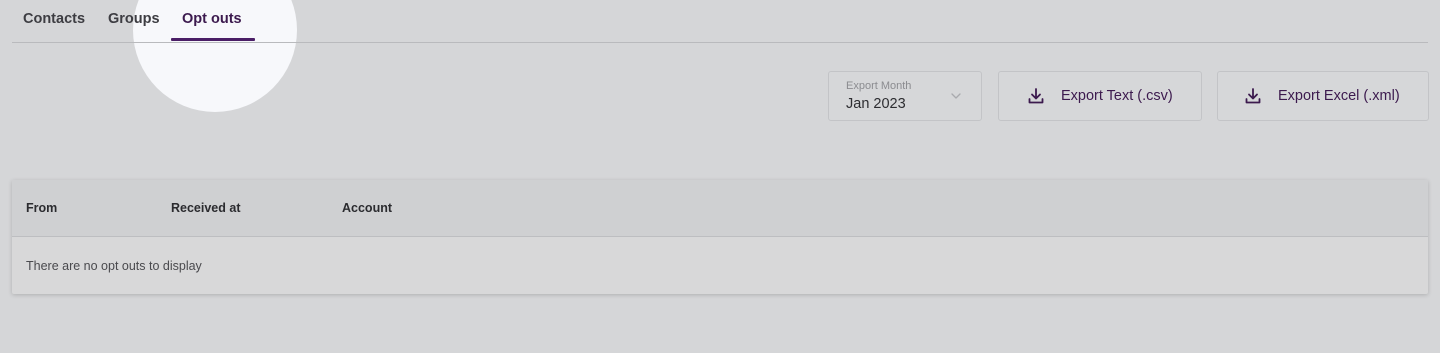 The image size is (1440, 353). What do you see at coordinates (956, 96) in the screenshot?
I see `chevron-down-icon` at bounding box center [956, 96].